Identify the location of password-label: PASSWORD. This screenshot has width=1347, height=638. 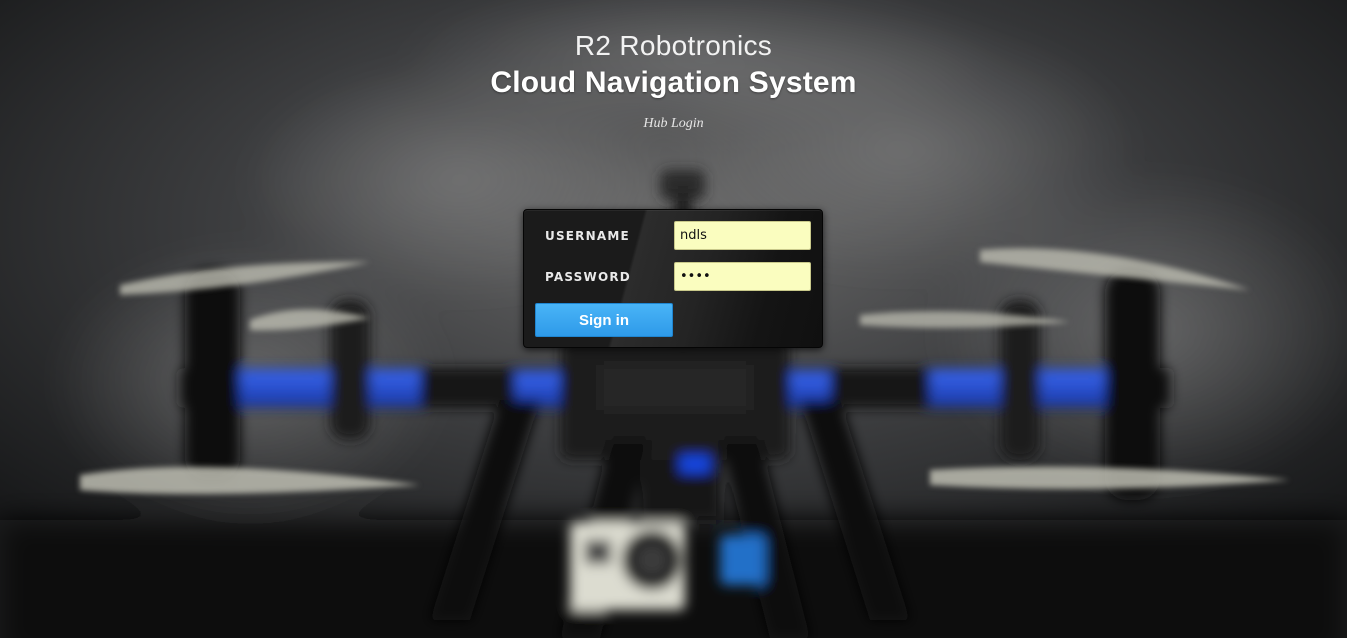
(588, 277).